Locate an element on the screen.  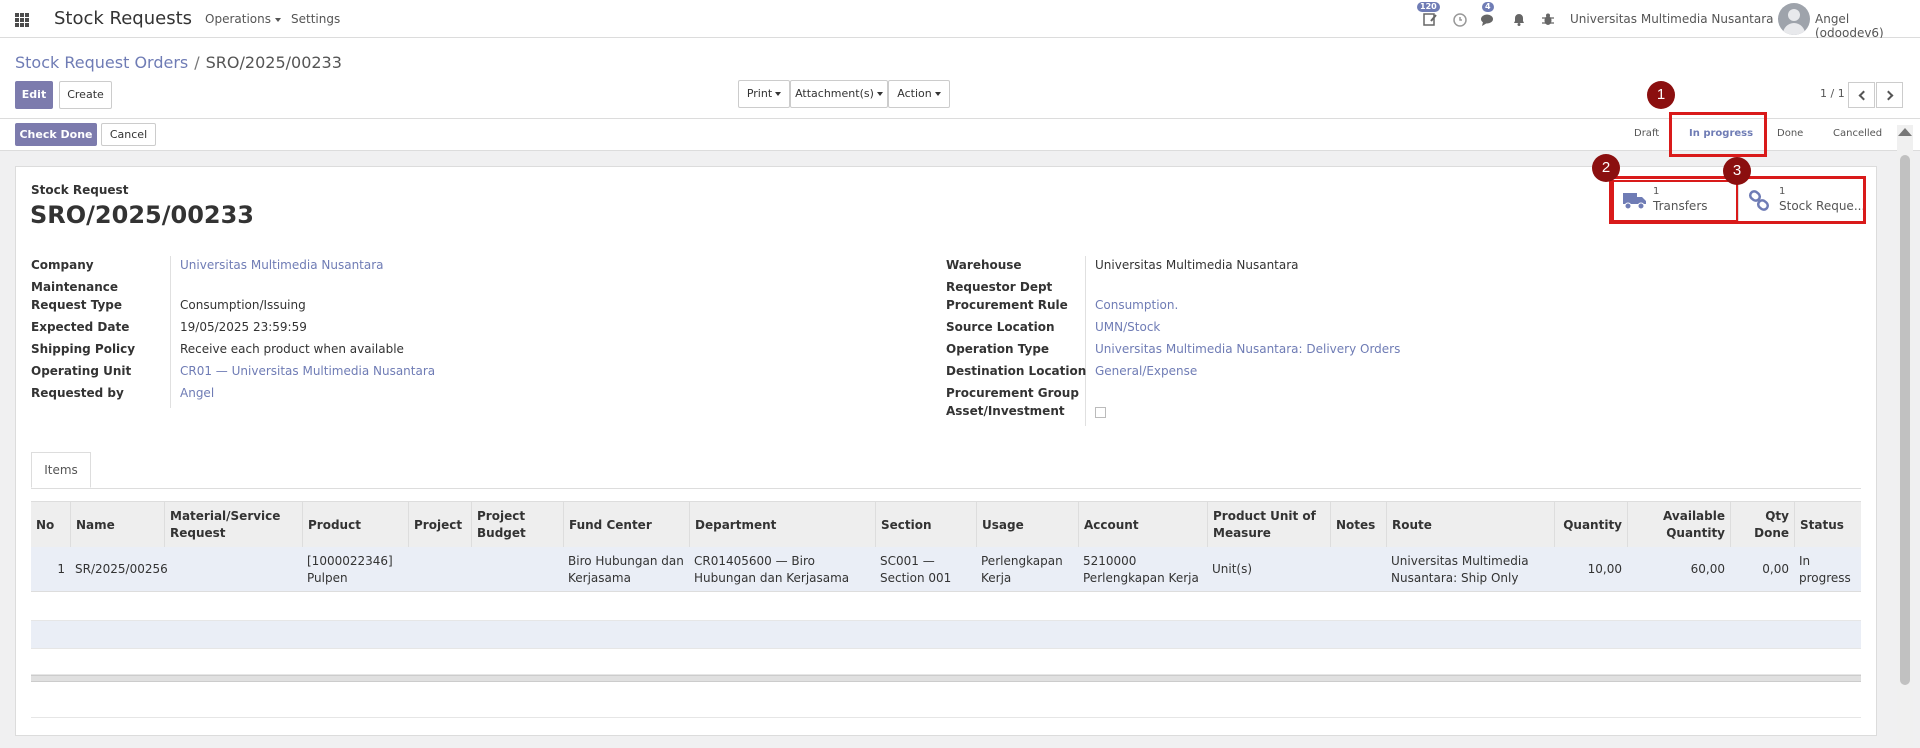
bug-icon is located at coordinates (1548, 19).